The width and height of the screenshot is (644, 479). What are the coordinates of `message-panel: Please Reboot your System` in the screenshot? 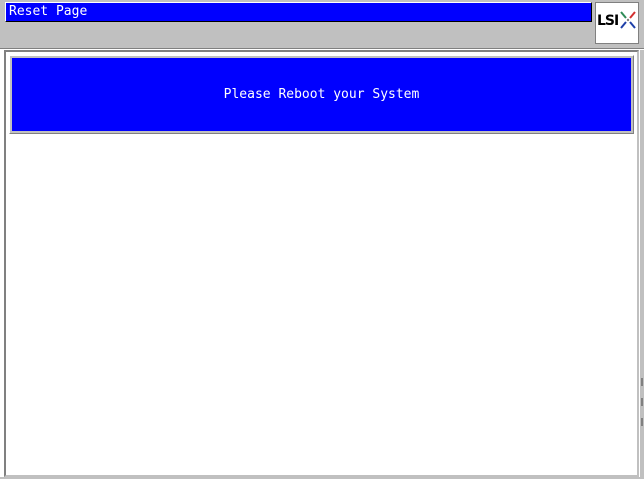 It's located at (321, 94).